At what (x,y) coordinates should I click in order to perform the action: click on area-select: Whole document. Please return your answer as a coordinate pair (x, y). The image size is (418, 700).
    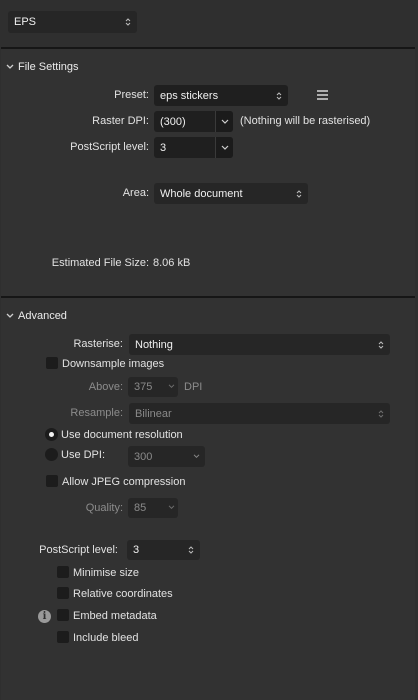
    Looking at the image, I should click on (231, 193).